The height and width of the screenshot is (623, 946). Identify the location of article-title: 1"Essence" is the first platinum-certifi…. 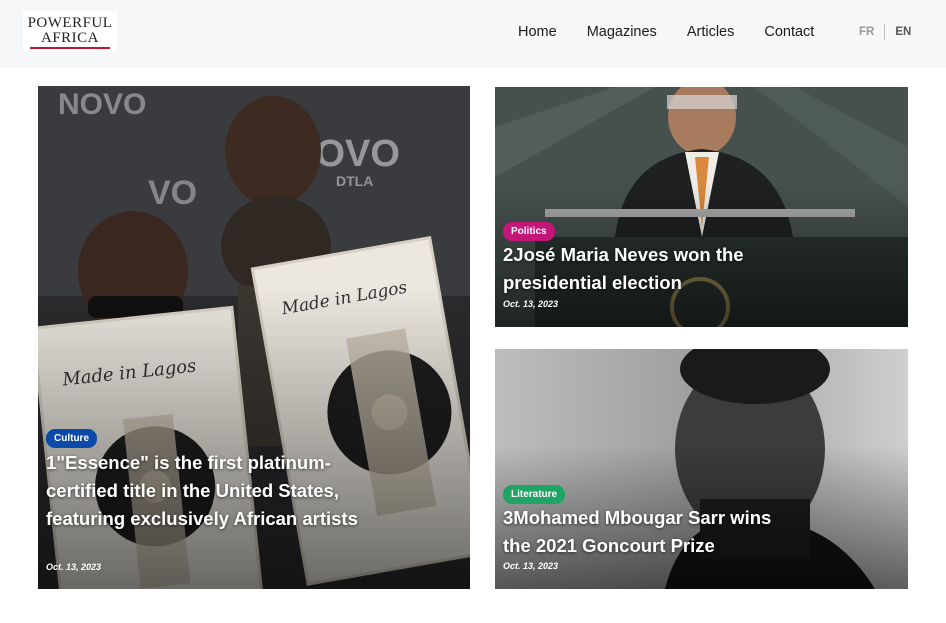
(206, 491).